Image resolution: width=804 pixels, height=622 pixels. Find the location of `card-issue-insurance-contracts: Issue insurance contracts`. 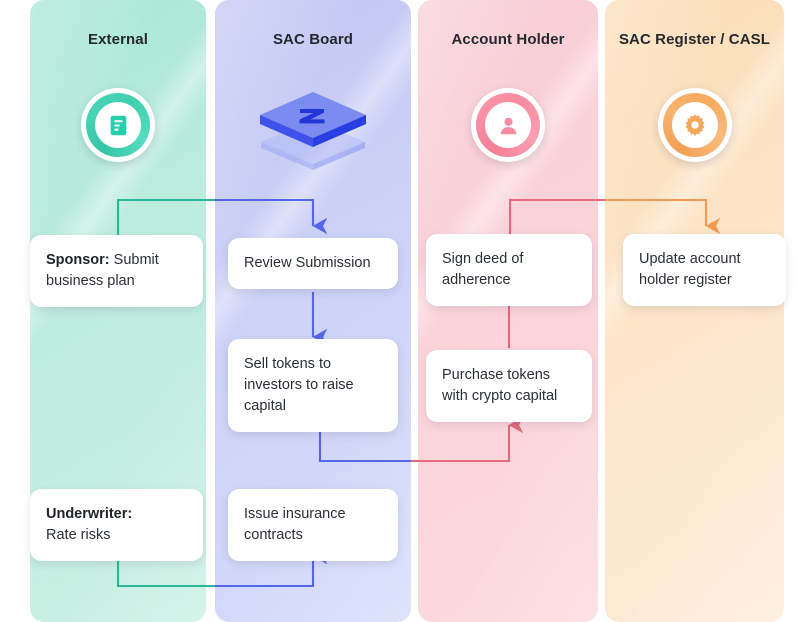

card-issue-insurance-contracts: Issue insurance contracts is located at coordinates (313, 525).